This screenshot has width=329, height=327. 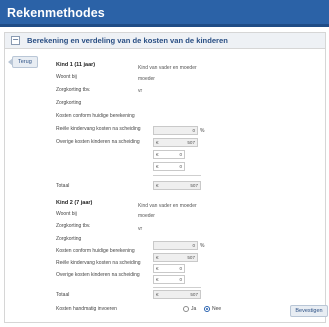 I want to click on app-title-bar: Rekenmethodes, so click(x=164, y=13).